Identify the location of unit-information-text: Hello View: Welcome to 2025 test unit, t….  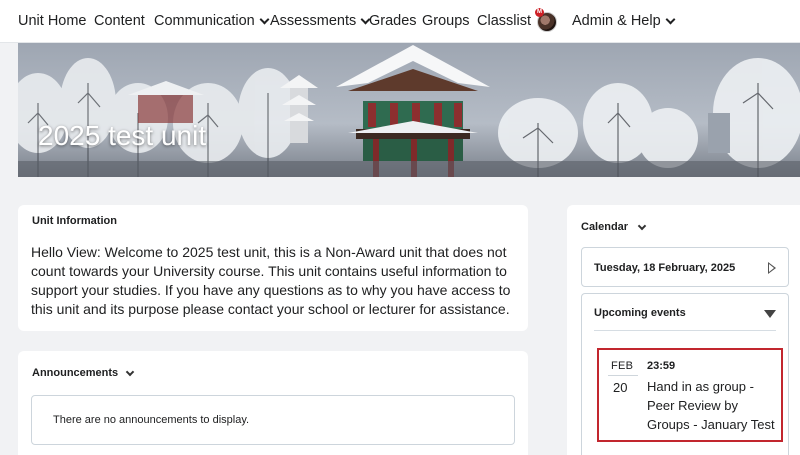
(271, 280).